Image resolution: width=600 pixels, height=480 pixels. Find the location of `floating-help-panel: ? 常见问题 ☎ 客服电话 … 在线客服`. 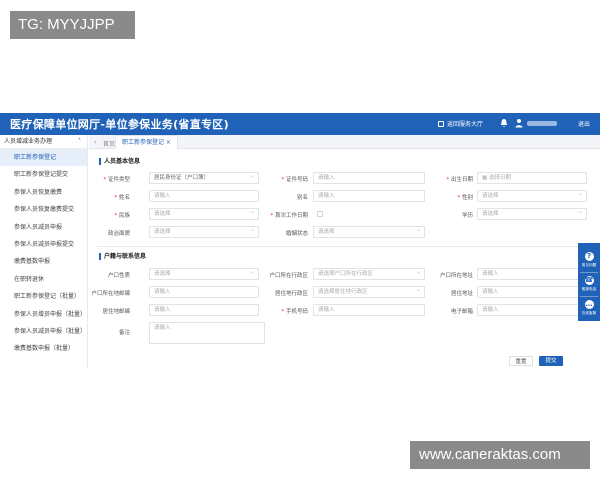

floating-help-panel: ? 常见问题 ☎ 客服电话 … 在线客服 is located at coordinates (589, 282).